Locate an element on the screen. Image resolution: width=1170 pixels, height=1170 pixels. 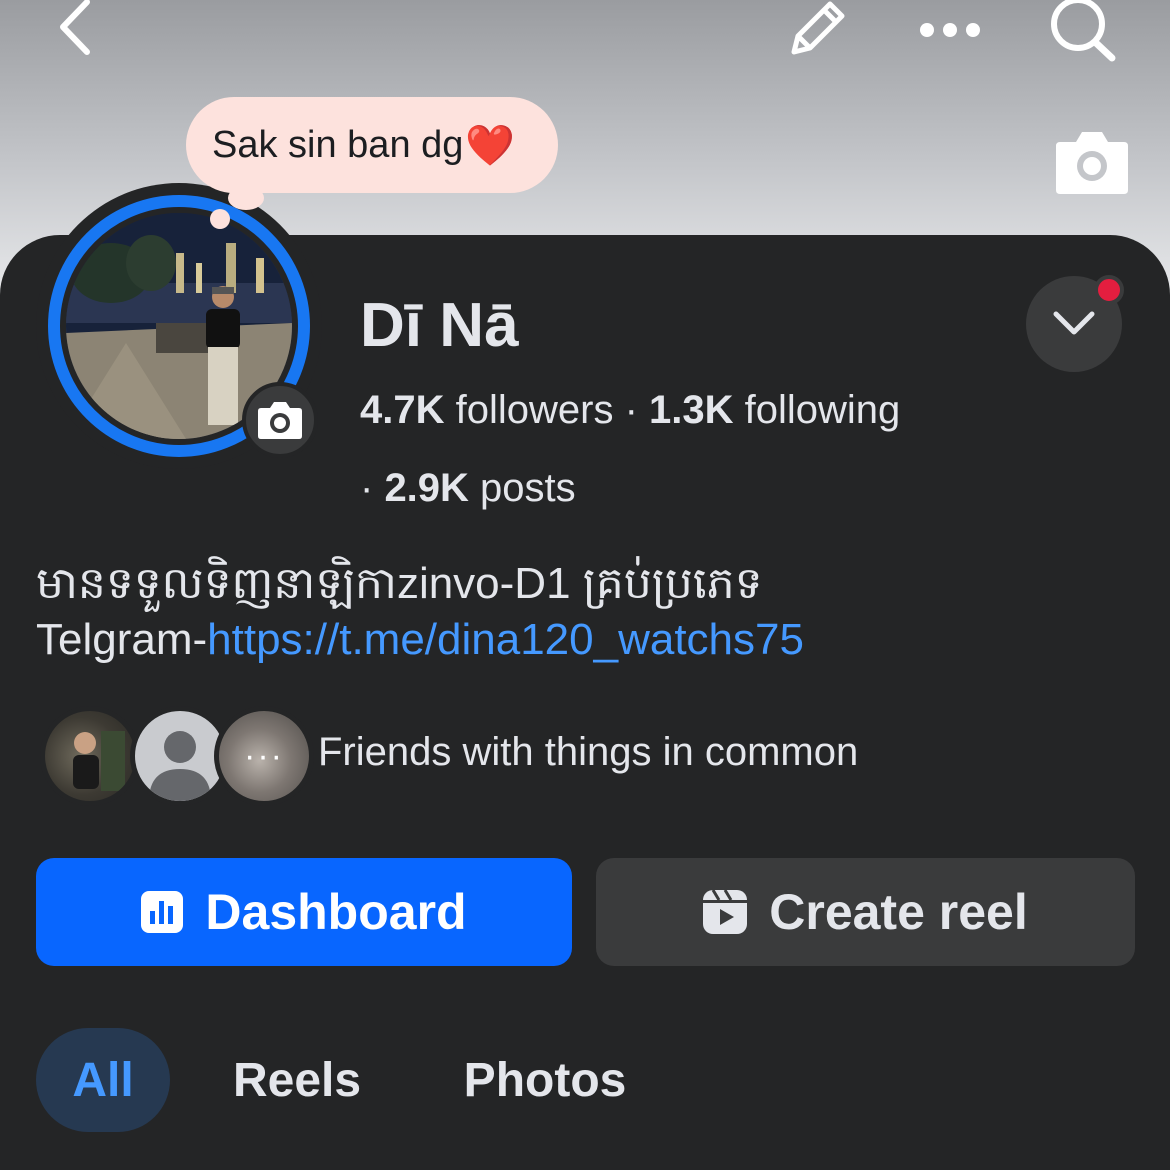
back-button is located at coordinates (75, 30).